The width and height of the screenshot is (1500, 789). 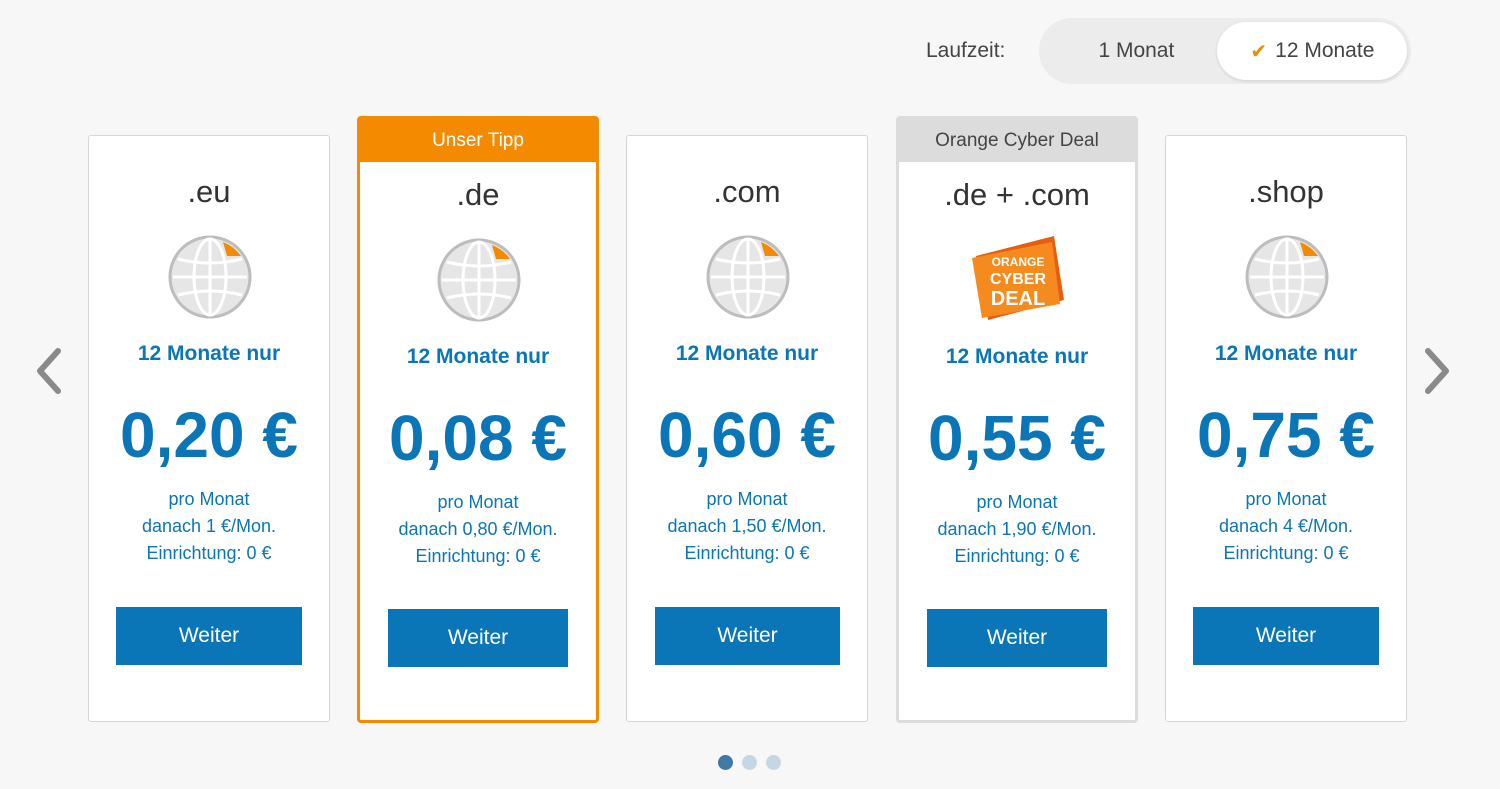 What do you see at coordinates (1017, 140) in the screenshot?
I see `deal-badge: Orange Cyber Deal` at bounding box center [1017, 140].